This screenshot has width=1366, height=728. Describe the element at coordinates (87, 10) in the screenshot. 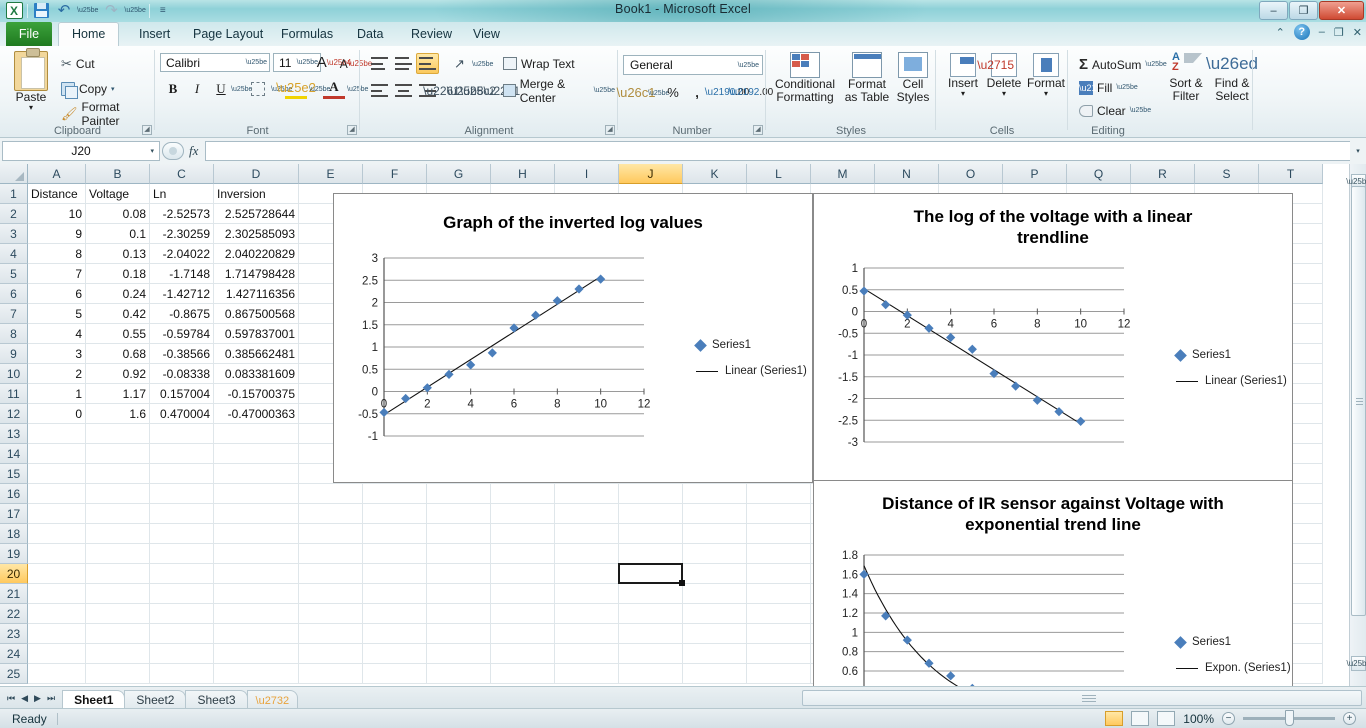

I see `undo-dropdown-icon: \u25be` at that location.